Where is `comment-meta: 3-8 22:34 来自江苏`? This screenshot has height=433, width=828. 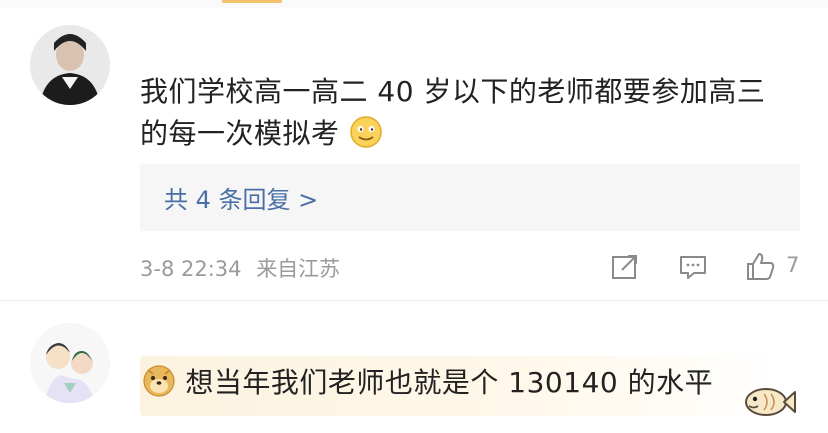
comment-meta: 3-8 22:34 来自江苏 is located at coordinates (240, 268).